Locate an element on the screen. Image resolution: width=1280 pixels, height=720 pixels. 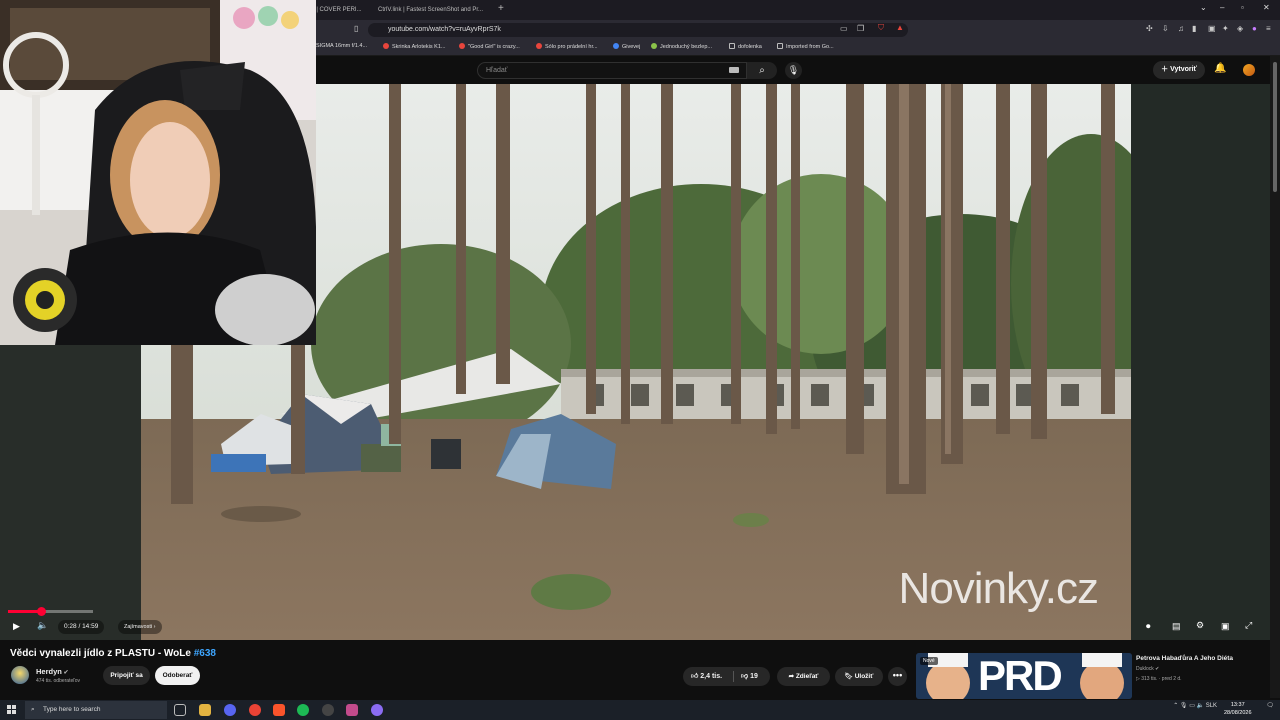
new-tab-button: + is located at coordinates (501, 8).